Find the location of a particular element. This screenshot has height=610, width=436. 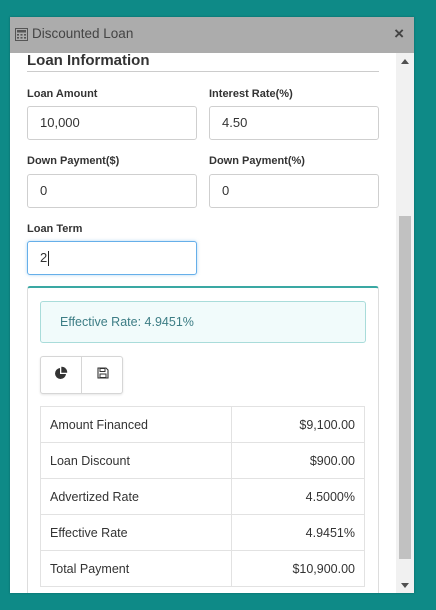

down-payment-percent-label: Down Payment(%) is located at coordinates (257, 161).